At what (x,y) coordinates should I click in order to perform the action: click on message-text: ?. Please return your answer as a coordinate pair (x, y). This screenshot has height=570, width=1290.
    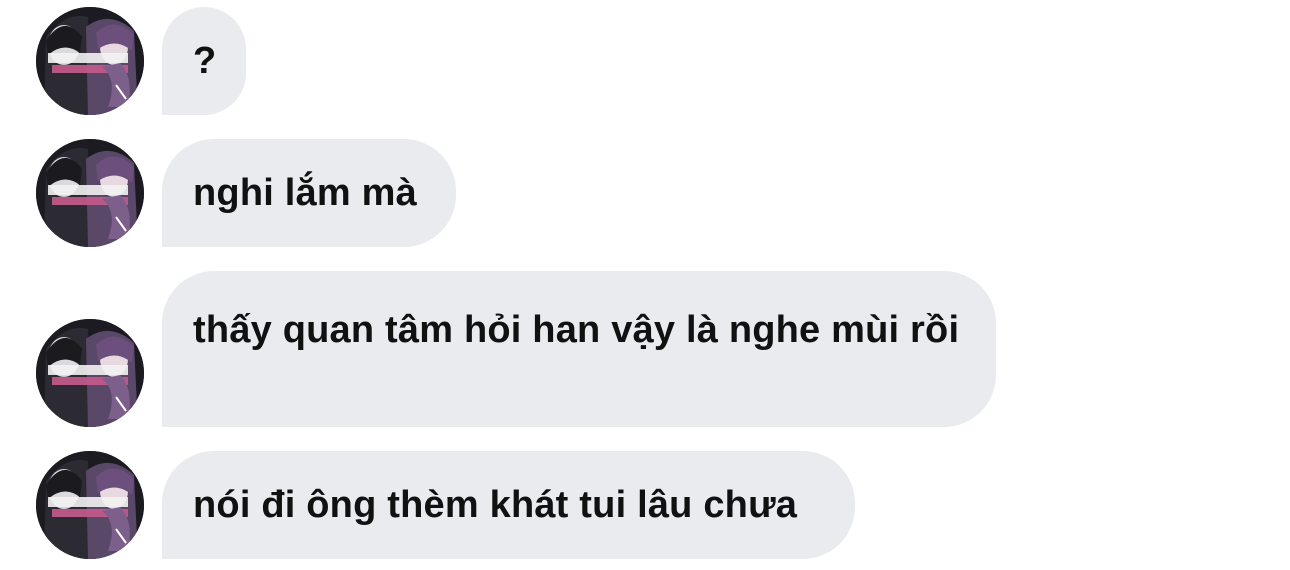
    Looking at the image, I should click on (205, 61).